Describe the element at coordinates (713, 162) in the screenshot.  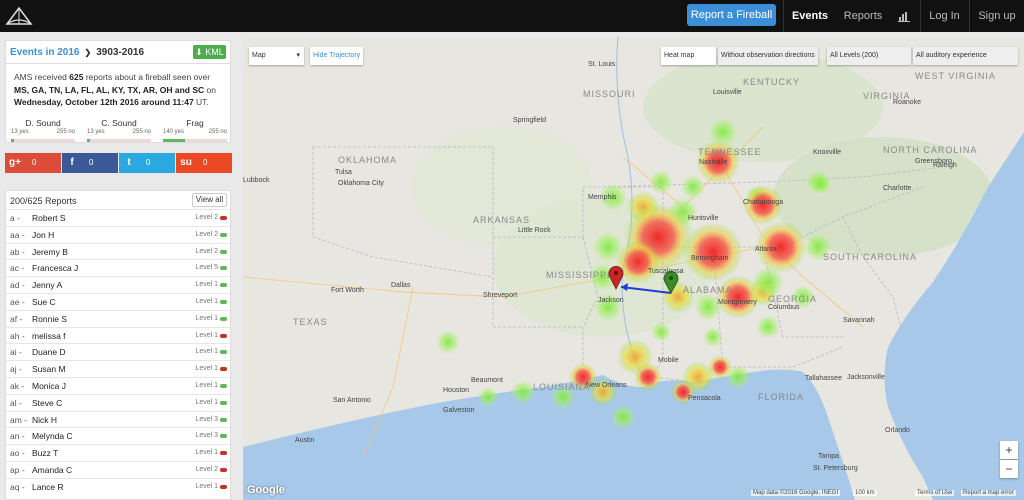
I see `city-label: Nashville` at that location.